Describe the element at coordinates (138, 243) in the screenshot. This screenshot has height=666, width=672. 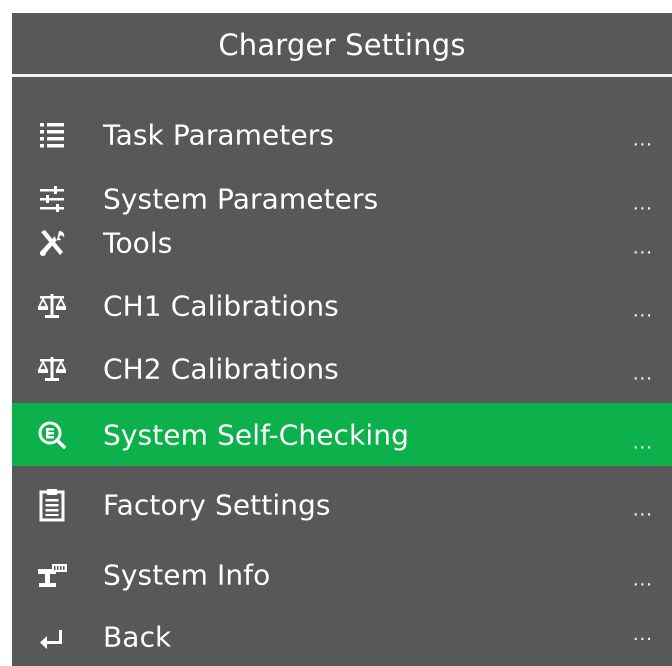
I see `menu-item-label: Tools` at that location.